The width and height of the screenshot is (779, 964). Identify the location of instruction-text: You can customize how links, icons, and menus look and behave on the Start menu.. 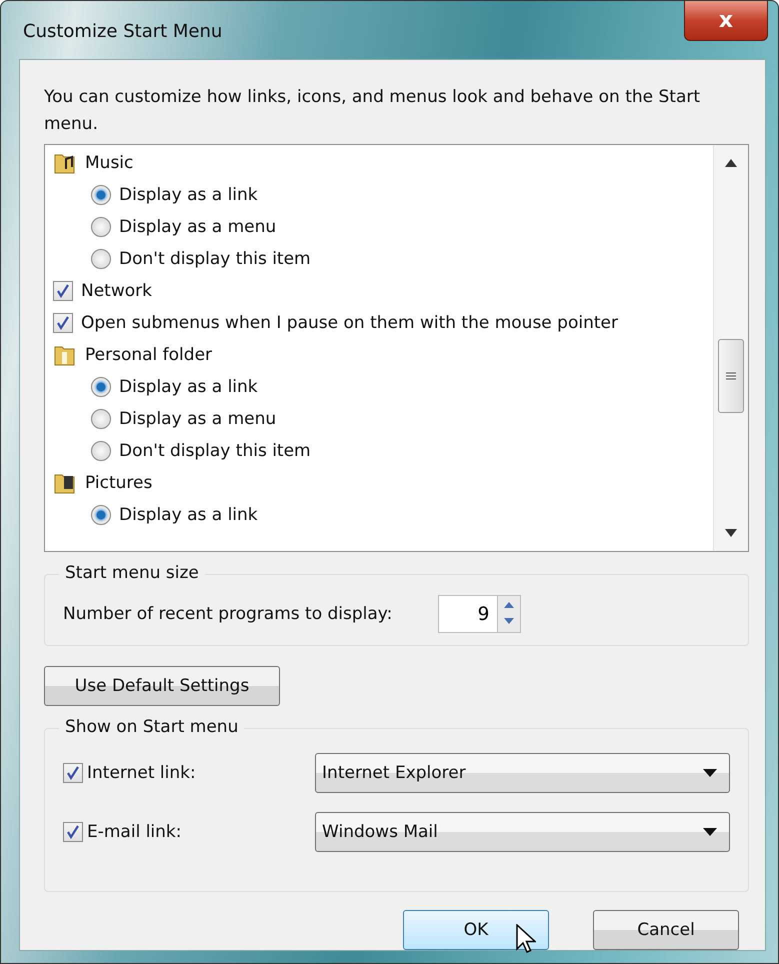
(373, 111).